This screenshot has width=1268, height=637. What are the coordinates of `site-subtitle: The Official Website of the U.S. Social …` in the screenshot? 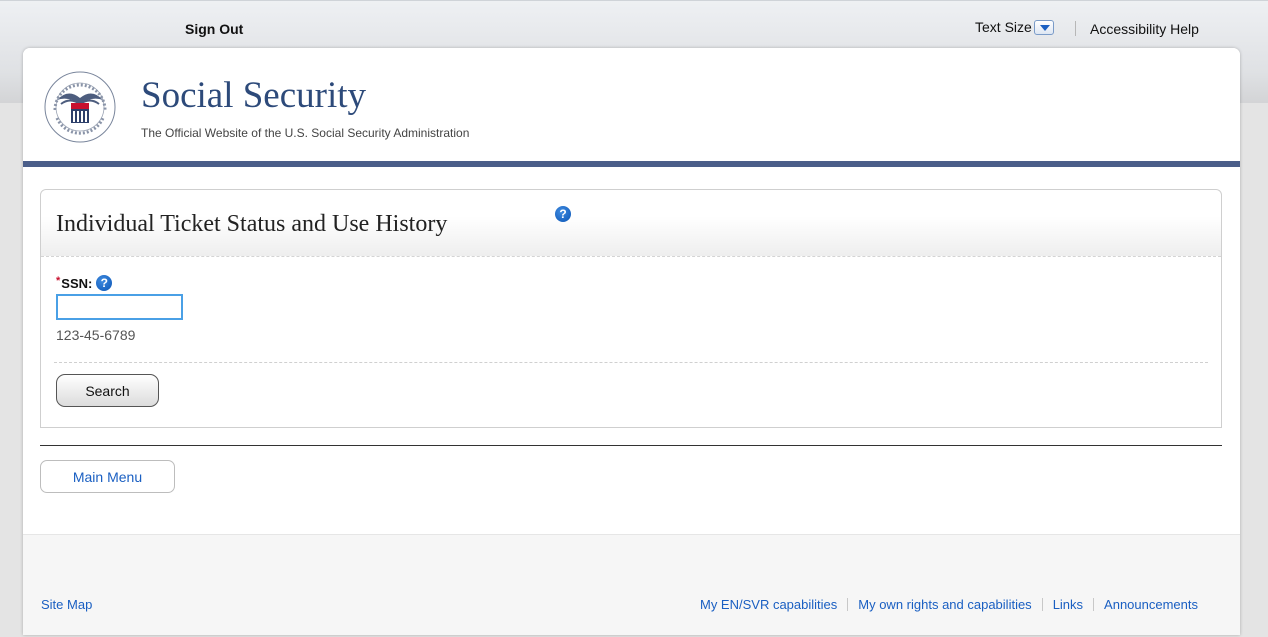 It's located at (305, 133).